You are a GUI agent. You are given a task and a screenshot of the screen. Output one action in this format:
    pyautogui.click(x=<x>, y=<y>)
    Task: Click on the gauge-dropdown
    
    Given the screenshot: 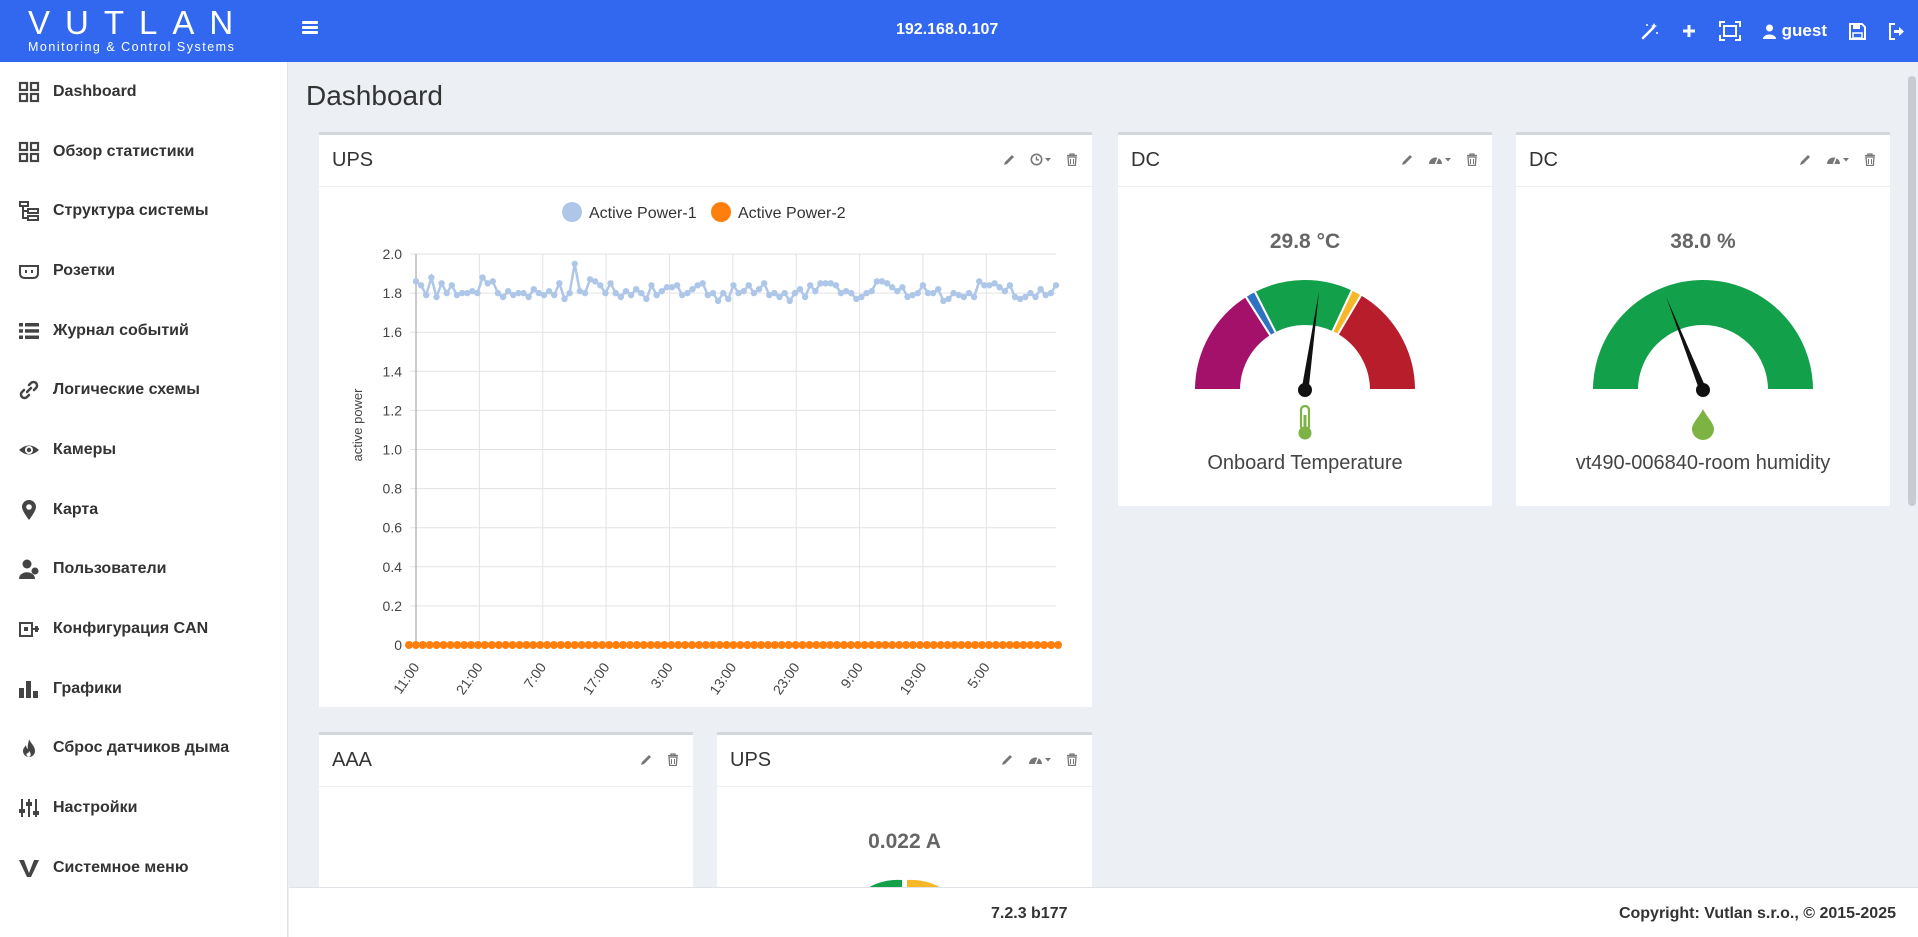 What is the action you would take?
    pyautogui.click(x=1838, y=159)
    